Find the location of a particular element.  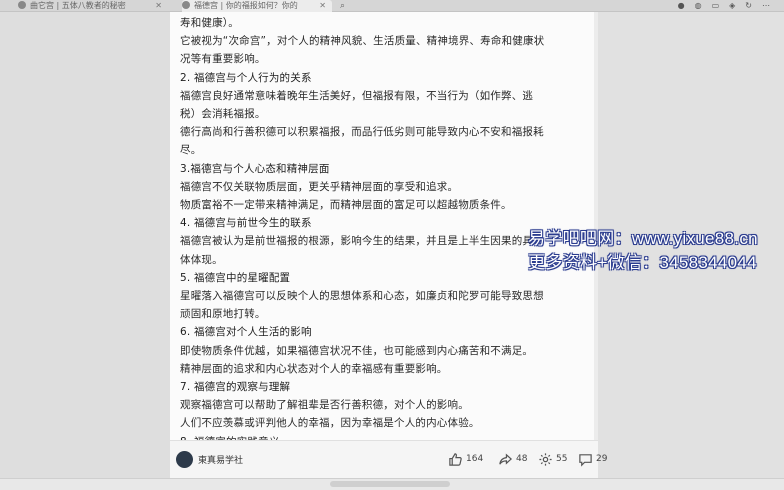

paragraph-line: 人们不应羡慕或评判他人的幸福，因为幸福是个人的内心体验。 is located at coordinates (330, 423).